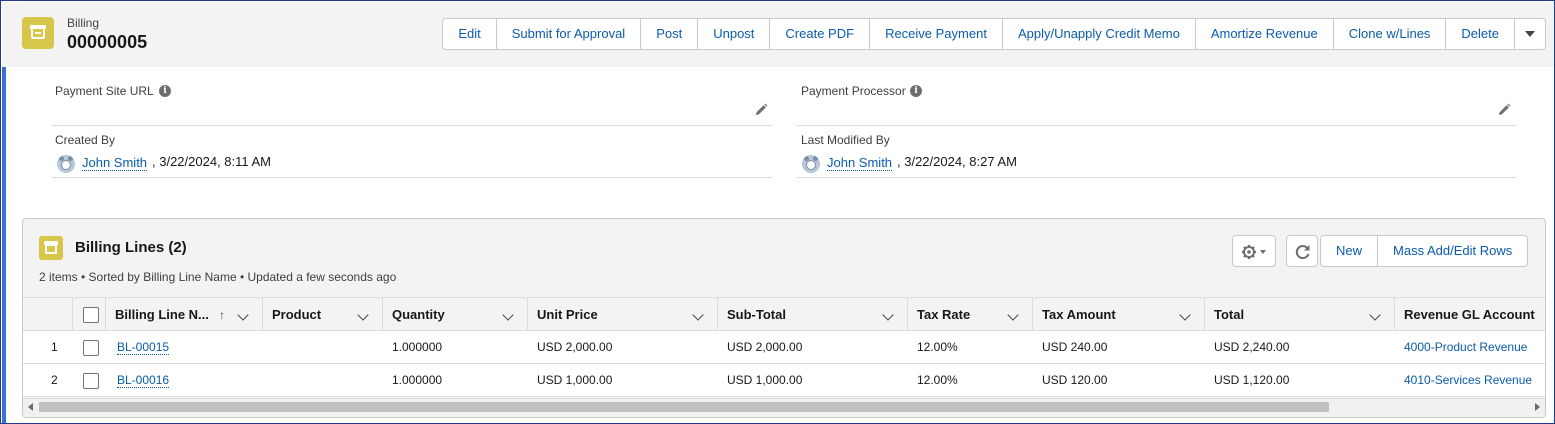 The width and height of the screenshot is (1555, 424). I want to click on column-label: Product, so click(297, 314).